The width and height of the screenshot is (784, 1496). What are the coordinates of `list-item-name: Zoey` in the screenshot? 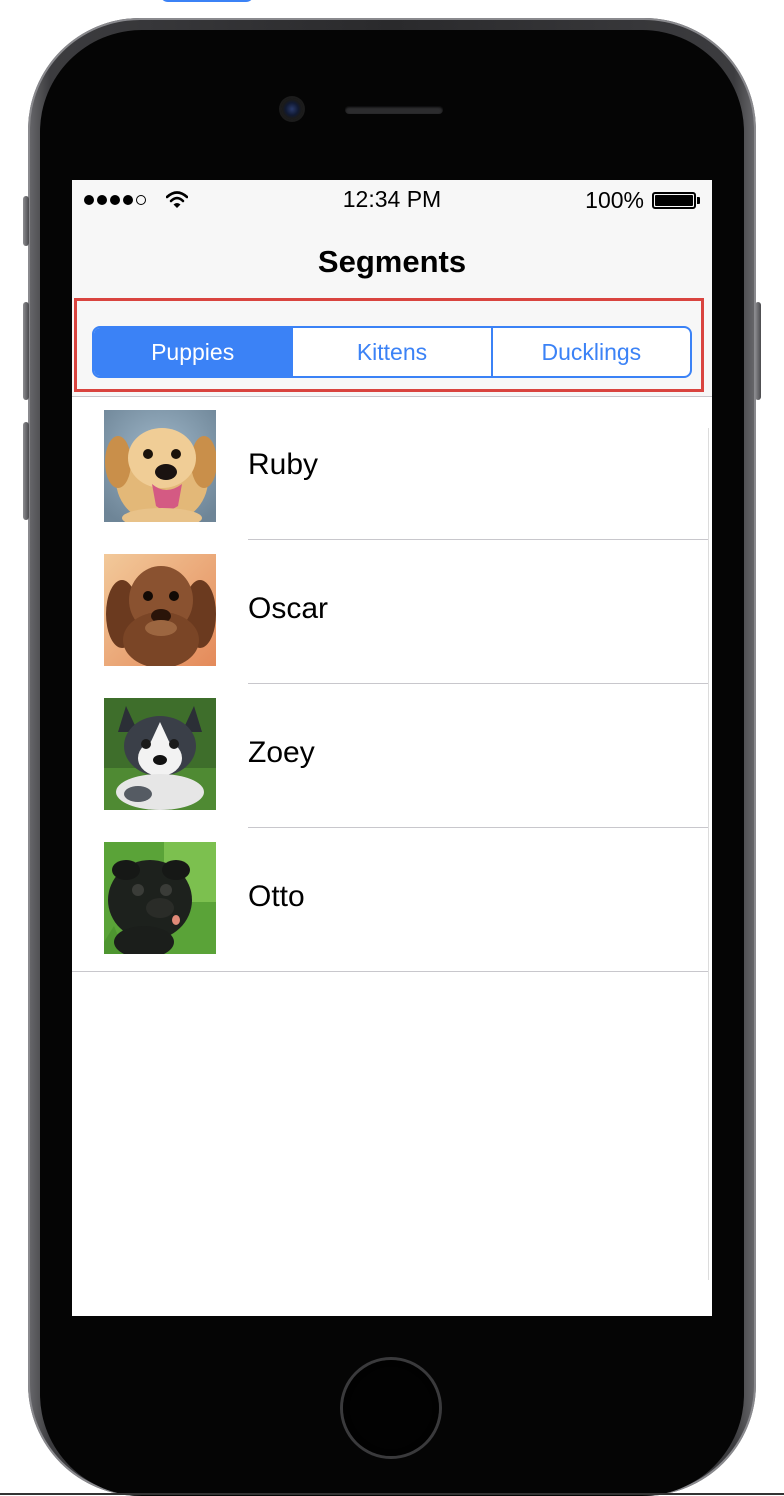 It's located at (281, 752).